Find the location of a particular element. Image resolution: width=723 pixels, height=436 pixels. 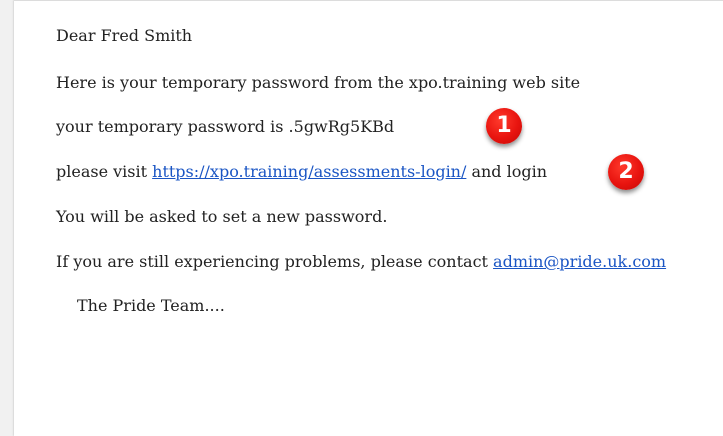

visit-label: please visit is located at coordinates (104, 171).